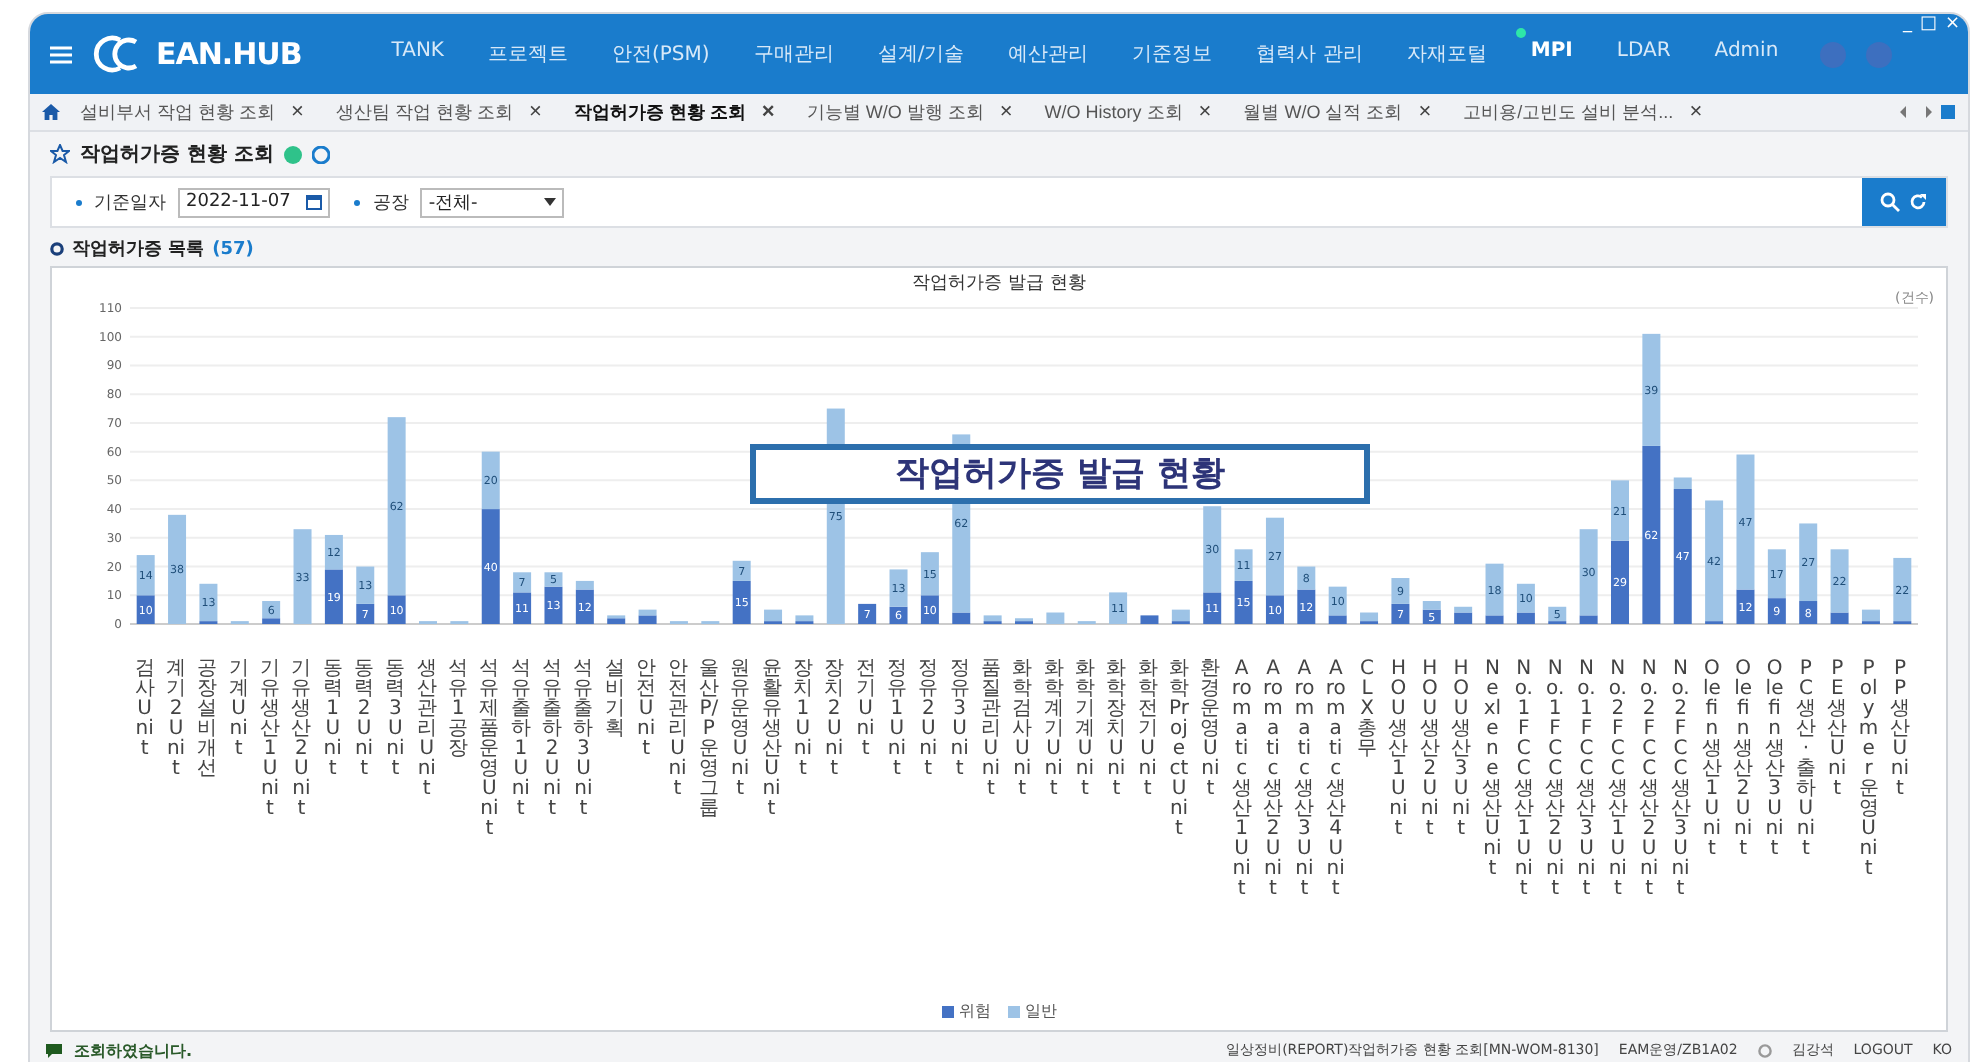 The height and width of the screenshot is (1062, 1986). I want to click on list-count: (57), so click(233, 249).